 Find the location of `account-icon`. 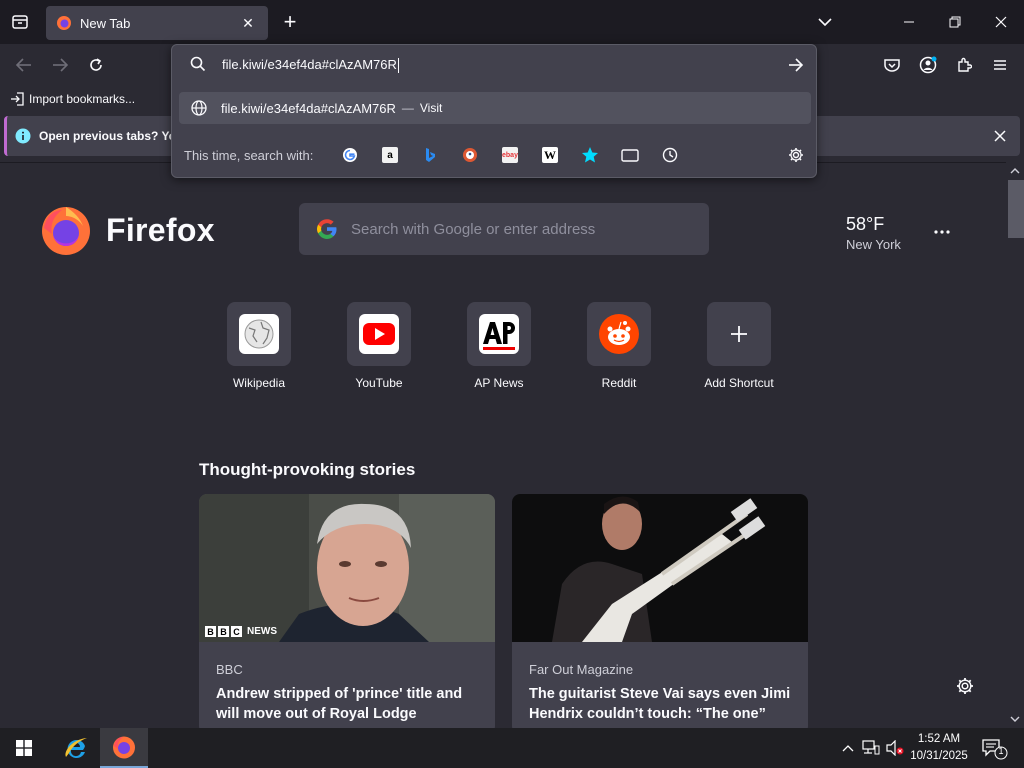

account-icon is located at coordinates (928, 65).